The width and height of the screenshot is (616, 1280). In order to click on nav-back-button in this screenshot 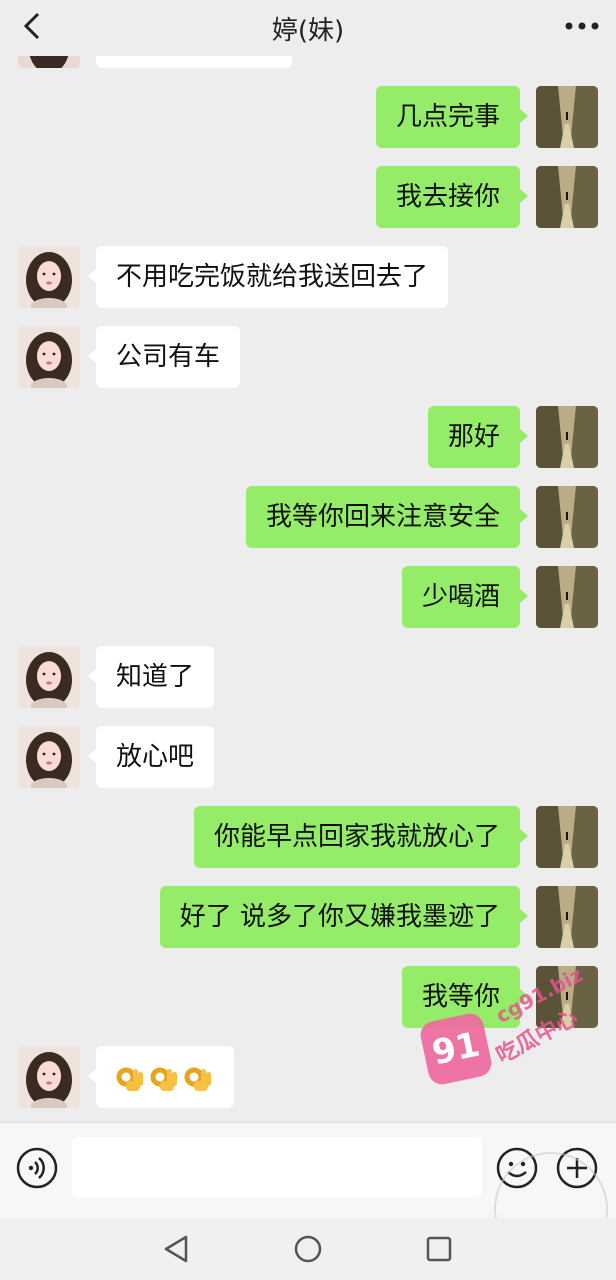, I will do `click(177, 1249)`.